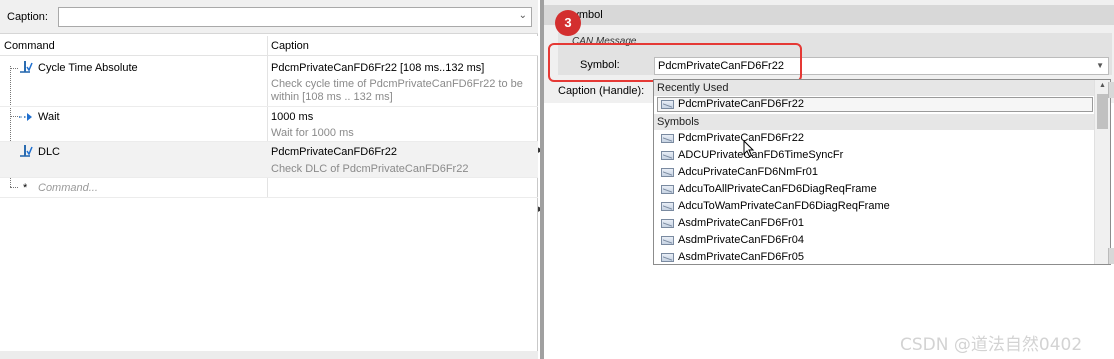 Image resolution: width=1114 pixels, height=359 pixels. I want to click on command-description: Check DLC of PdcmPrivateCanFD6Fr22, so click(370, 169).